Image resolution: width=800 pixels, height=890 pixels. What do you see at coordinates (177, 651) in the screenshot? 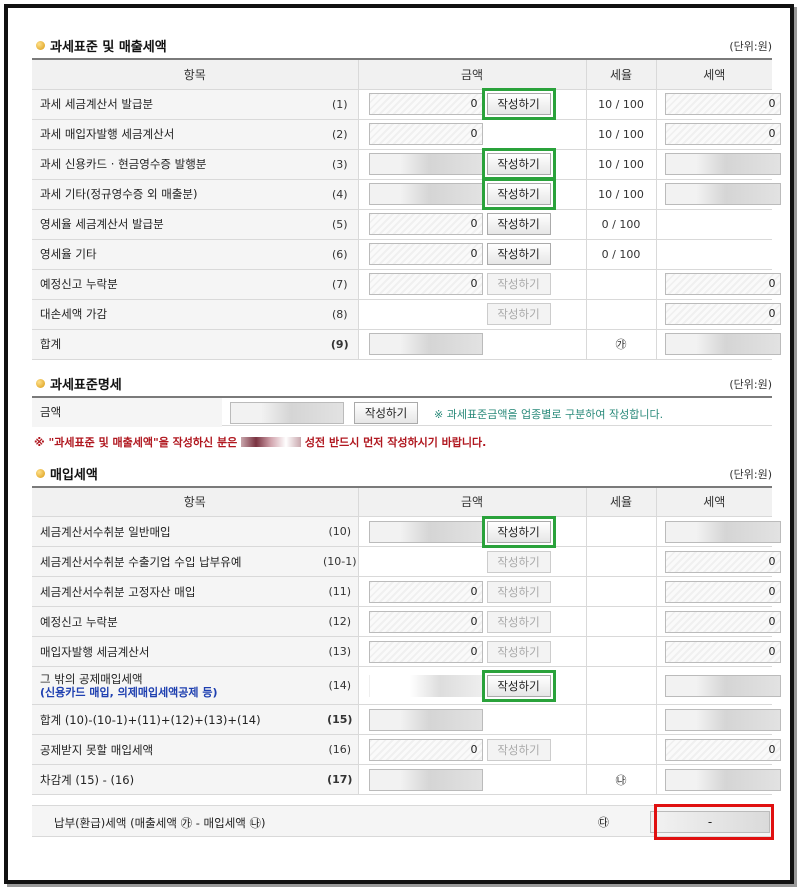
I see `row-label: 매입자발행 세금계산서` at bounding box center [177, 651].